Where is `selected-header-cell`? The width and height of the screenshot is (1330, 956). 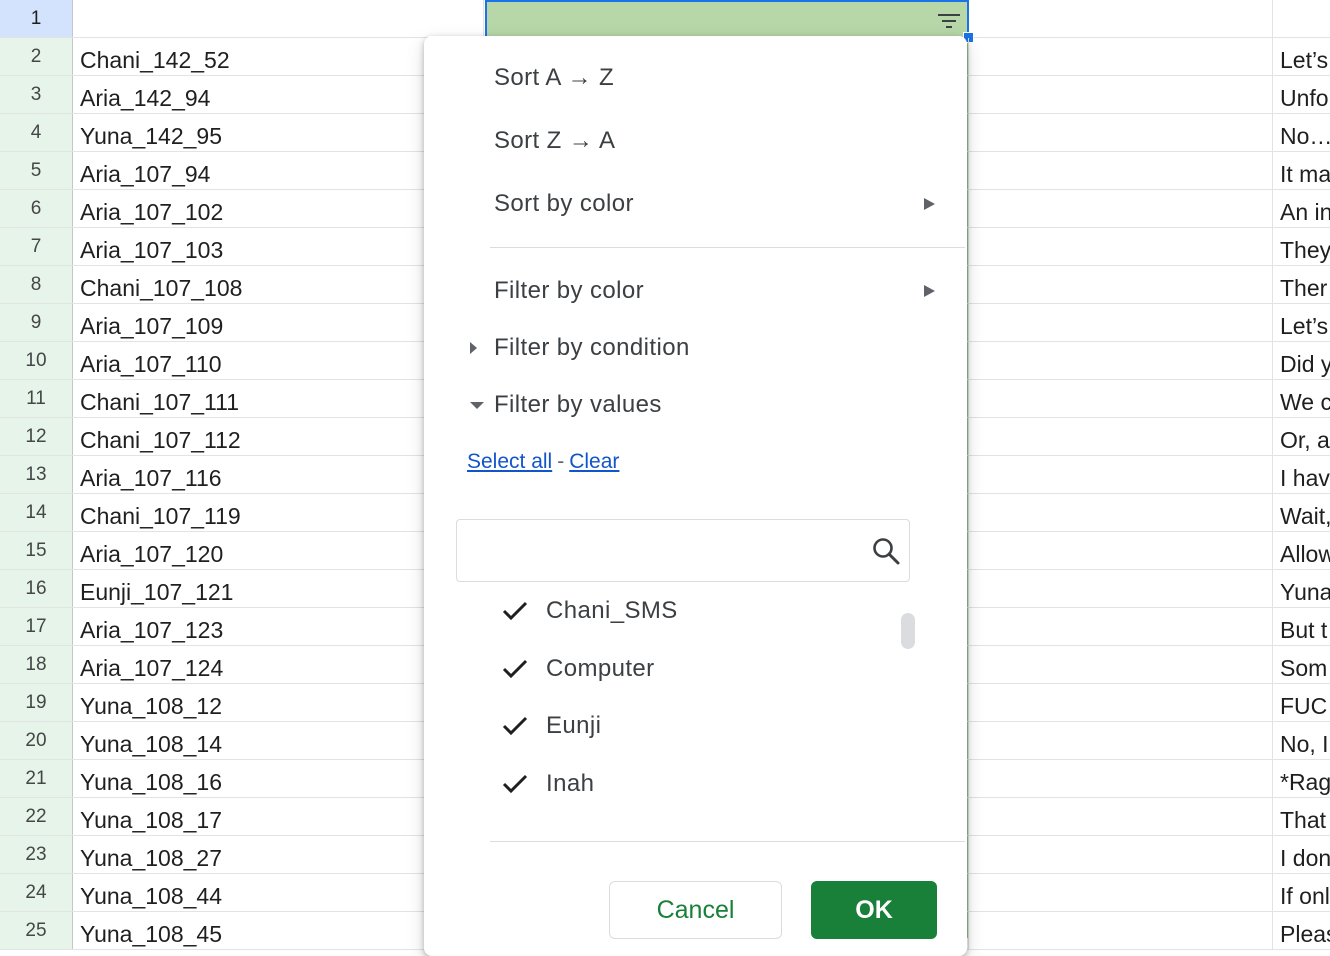
selected-header-cell is located at coordinates (727, 18).